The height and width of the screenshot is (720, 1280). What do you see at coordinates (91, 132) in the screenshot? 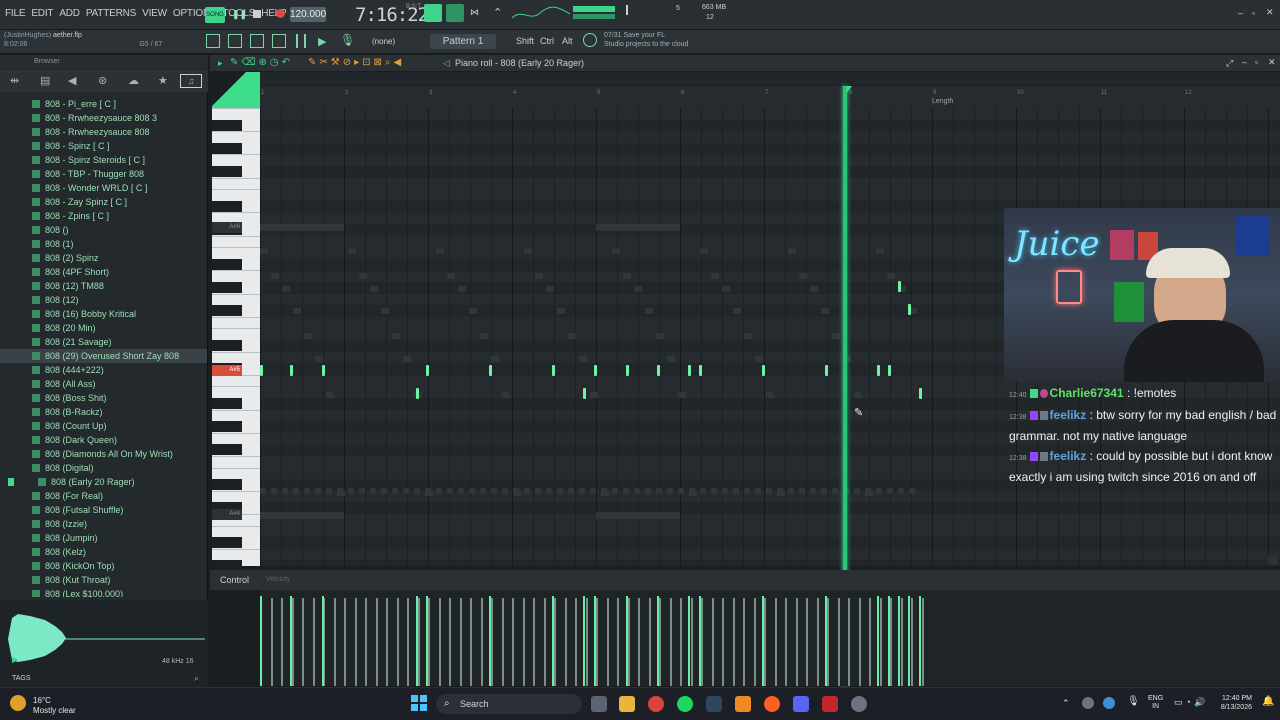
I see `browser-item: 808 - Rrwheezysauce 808` at bounding box center [91, 132].